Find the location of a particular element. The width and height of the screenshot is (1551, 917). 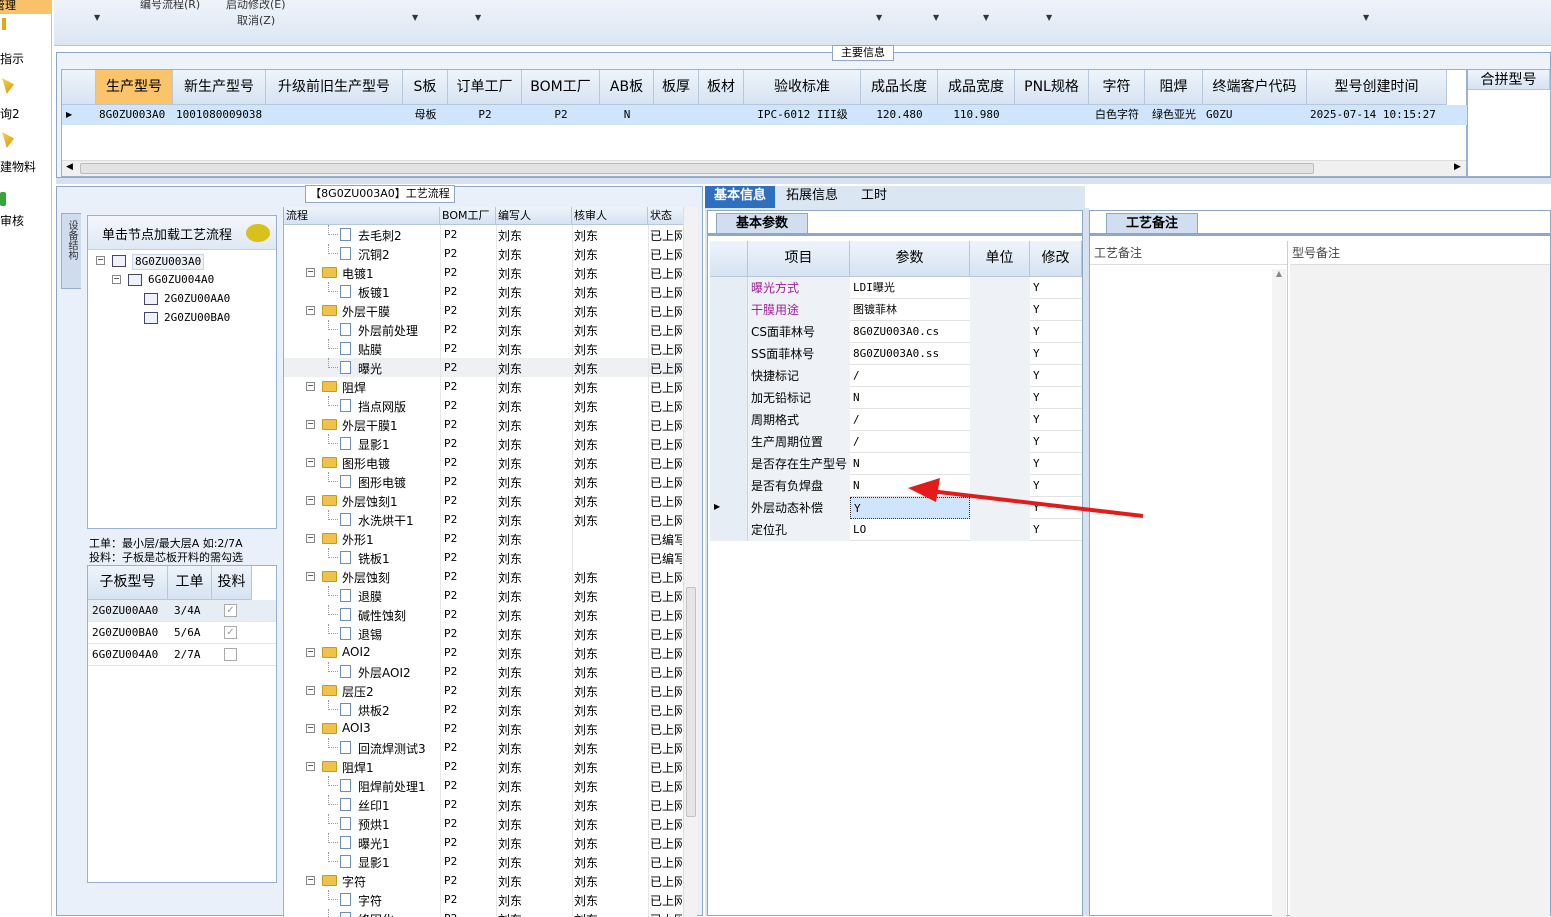

table-row: SS面菲林号 8G0ZU003A0.ss Y is located at coordinates (896, 354).